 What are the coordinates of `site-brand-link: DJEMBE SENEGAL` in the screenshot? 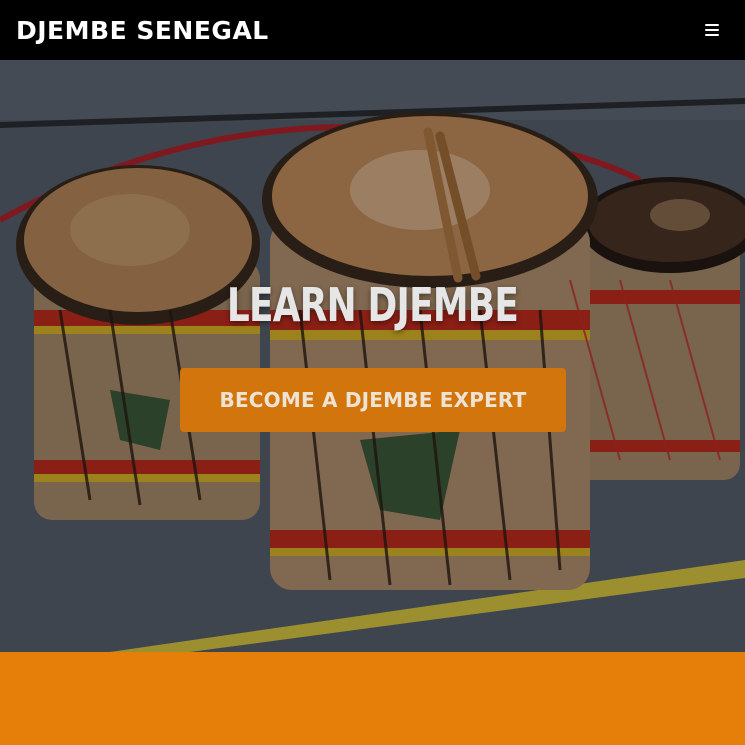 It's located at (142, 30).